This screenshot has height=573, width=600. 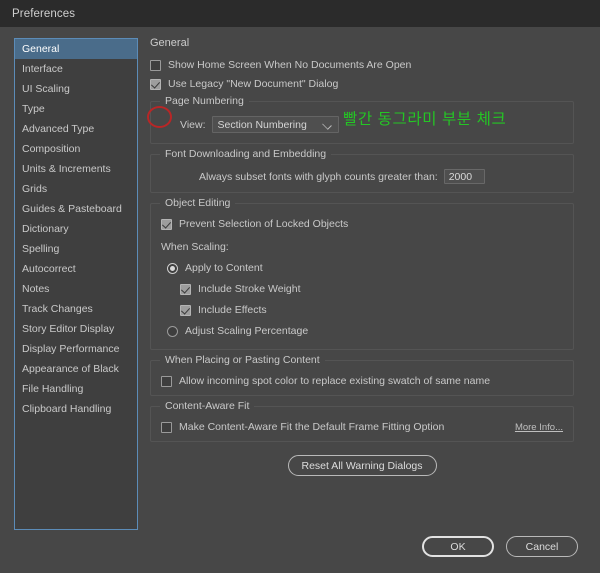 What do you see at coordinates (224, 268) in the screenshot?
I see `apply-to-content-label: Apply to Content` at bounding box center [224, 268].